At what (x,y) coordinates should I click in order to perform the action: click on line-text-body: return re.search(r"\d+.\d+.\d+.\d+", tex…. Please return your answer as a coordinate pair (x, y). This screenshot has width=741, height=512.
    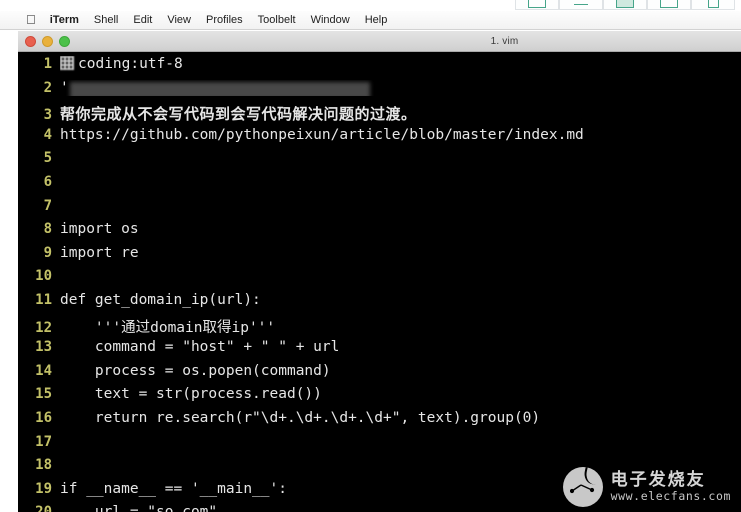
    Looking at the image, I should click on (300, 417).